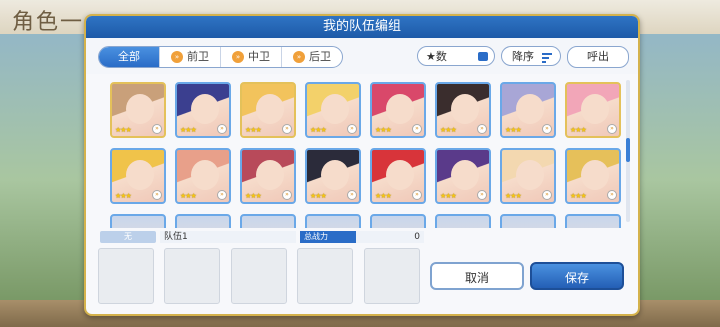 The width and height of the screenshot is (720, 327). Describe the element at coordinates (523, 56) in the screenshot. I see `sort-order-label: 降序` at that location.